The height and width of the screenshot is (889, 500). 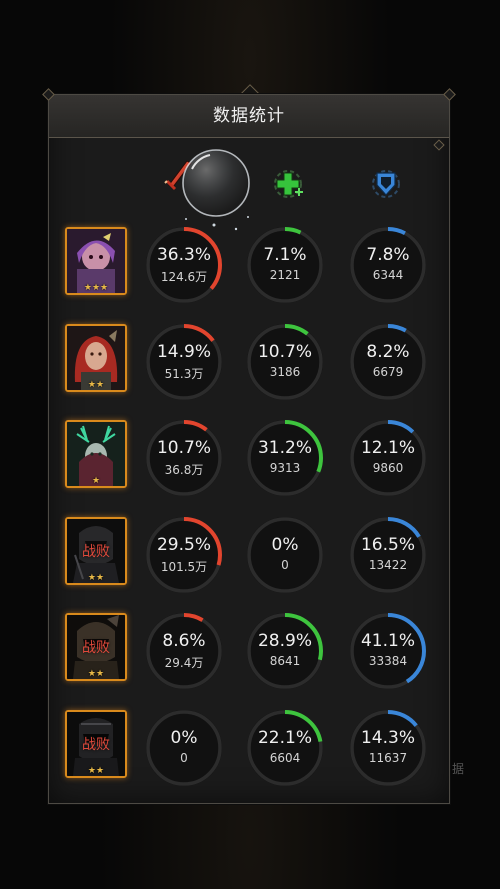 I want to click on stat-percent: 8.6%, so click(x=184, y=641).